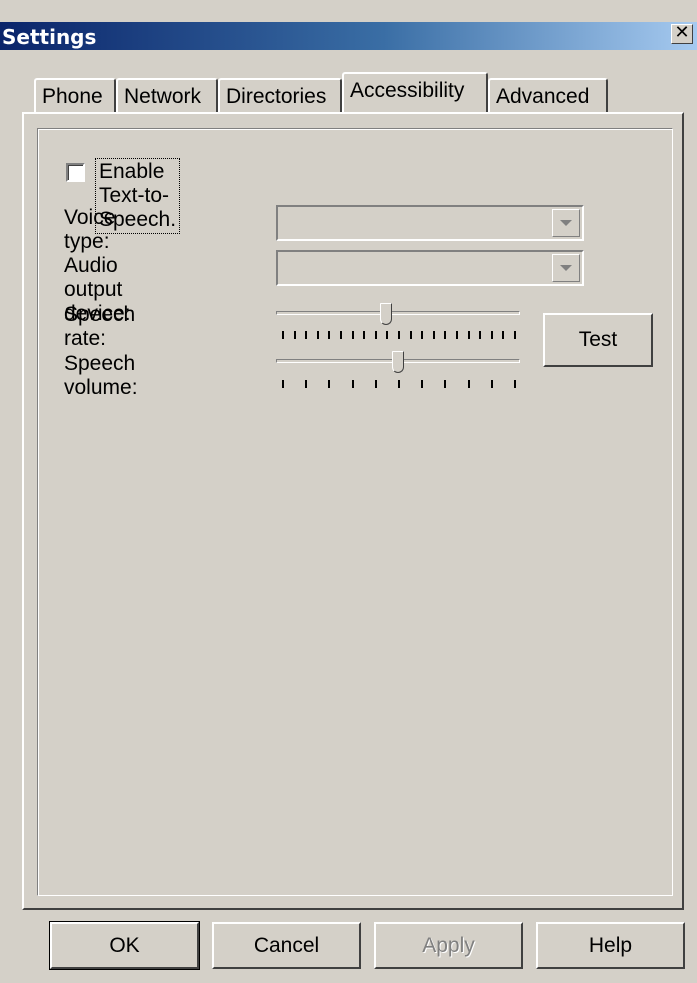 Image resolution: width=697 pixels, height=983 pixels. I want to click on speech-rate-label: Speech rate:, so click(100, 326).